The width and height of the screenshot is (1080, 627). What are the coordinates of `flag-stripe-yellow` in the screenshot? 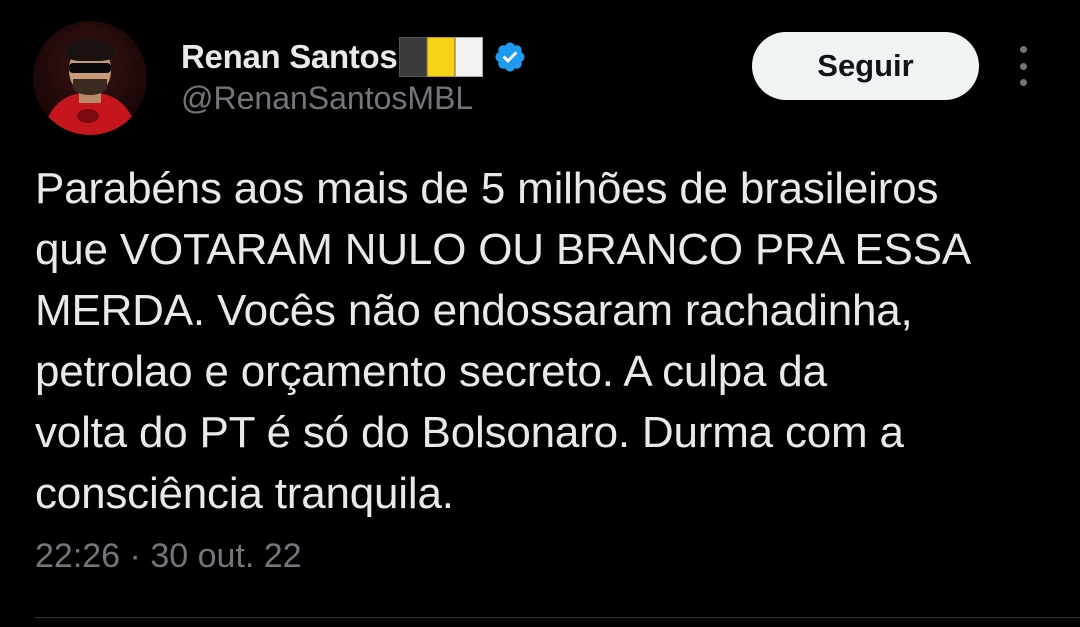 It's located at (441, 57).